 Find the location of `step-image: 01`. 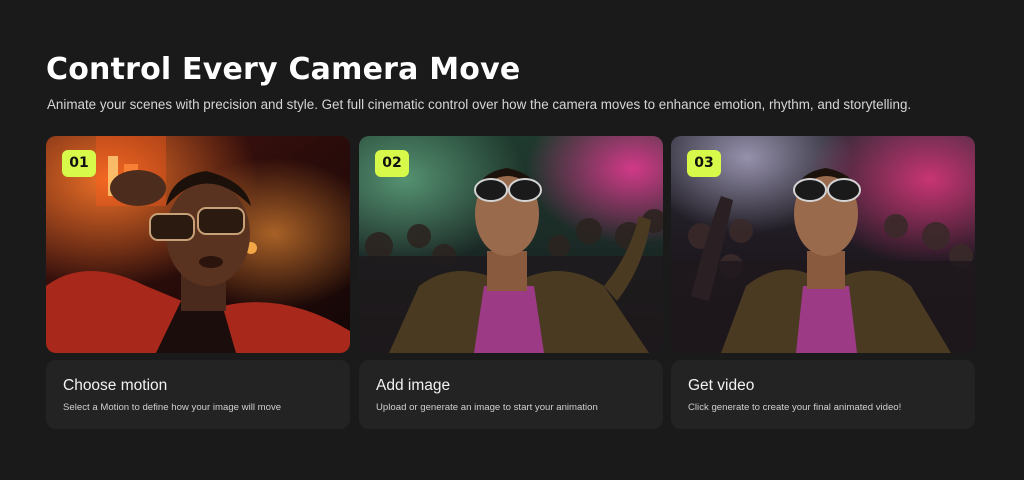

step-image: 01 is located at coordinates (198, 244).